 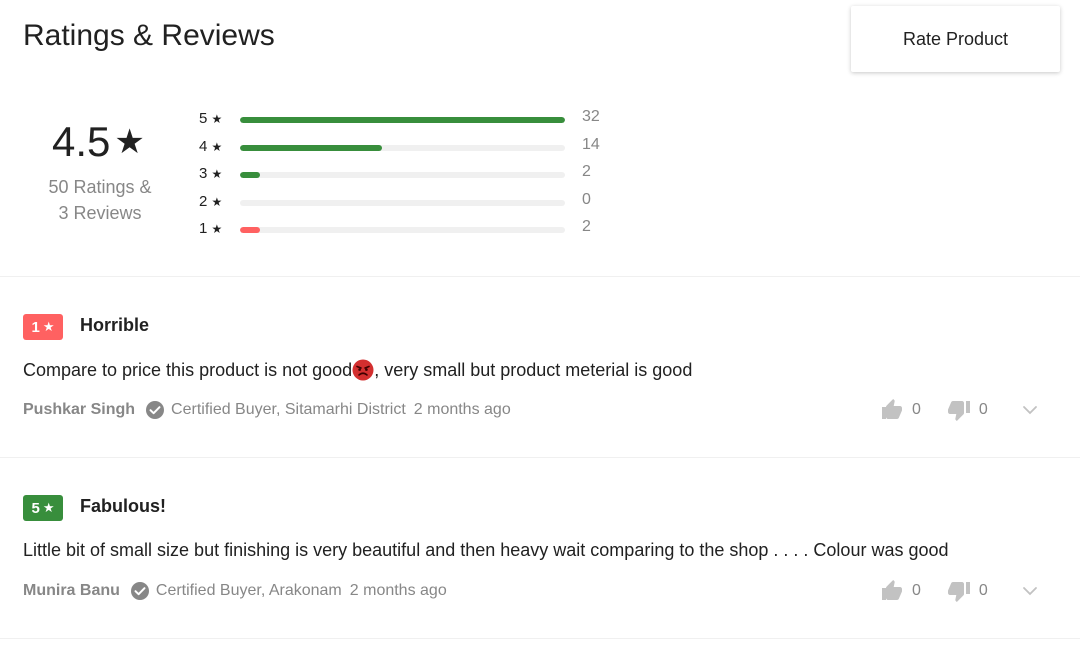 I want to click on rating-badge-value: 5, so click(x=35, y=508).